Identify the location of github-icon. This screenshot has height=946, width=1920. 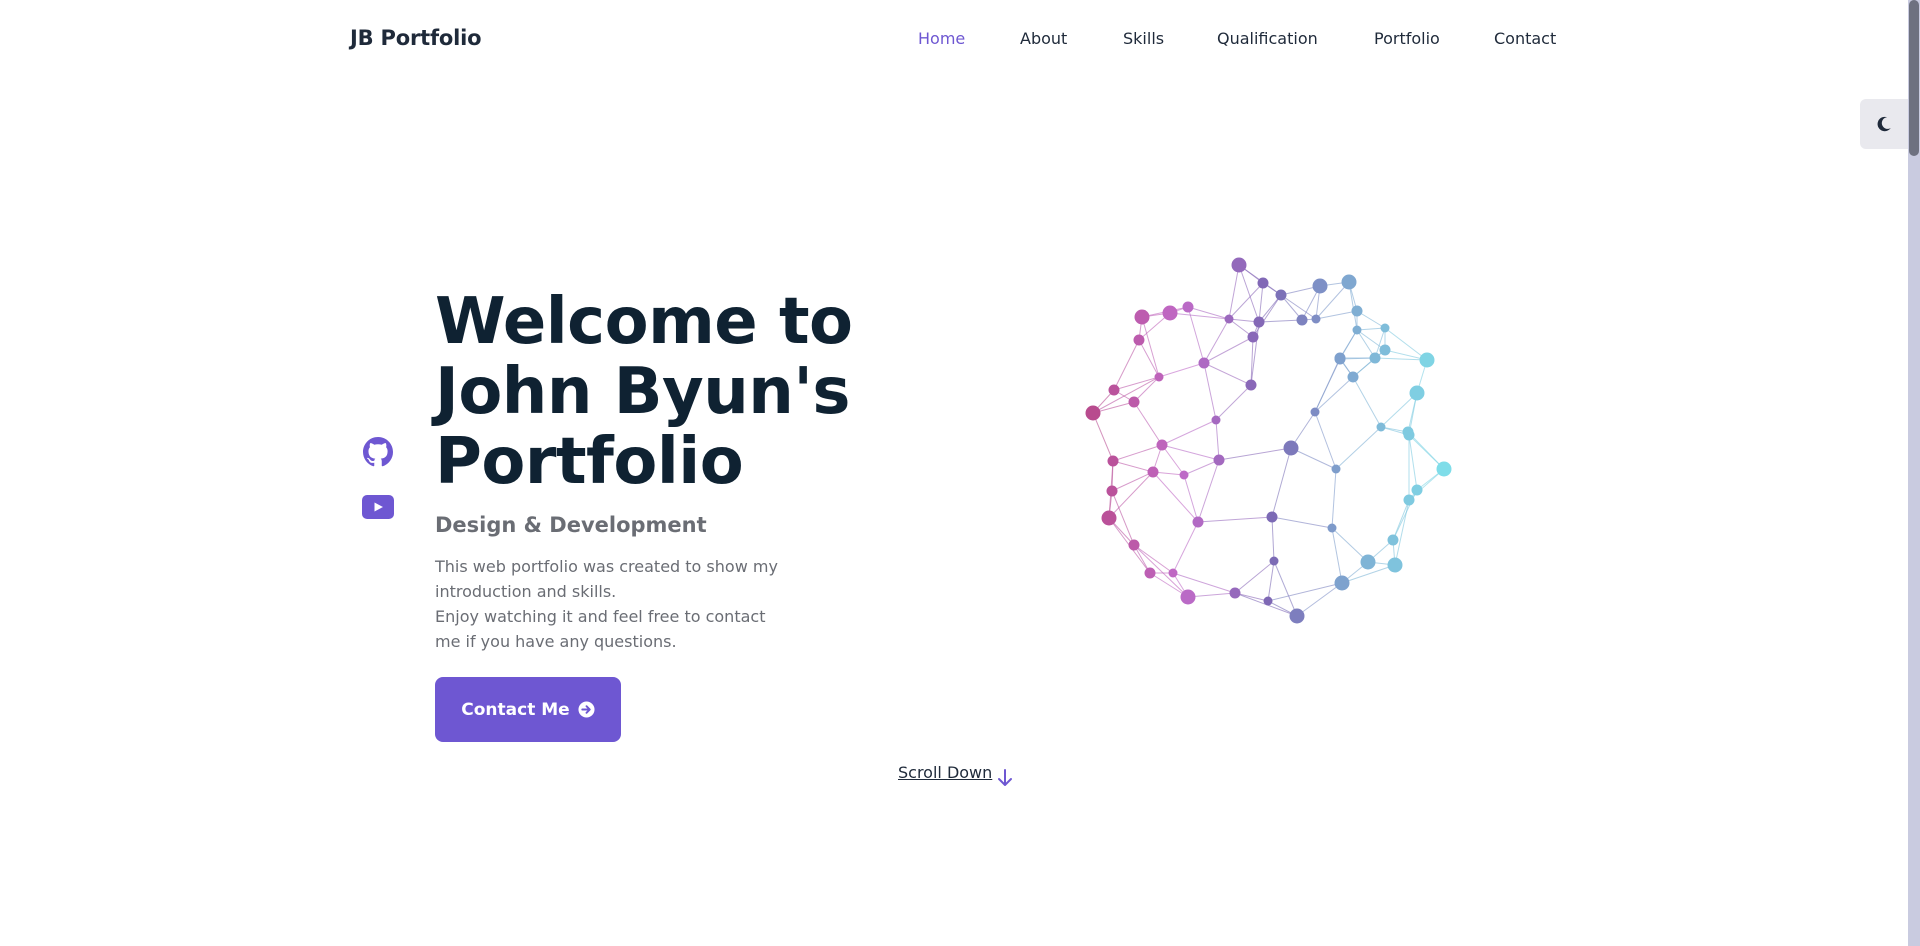
(378, 452).